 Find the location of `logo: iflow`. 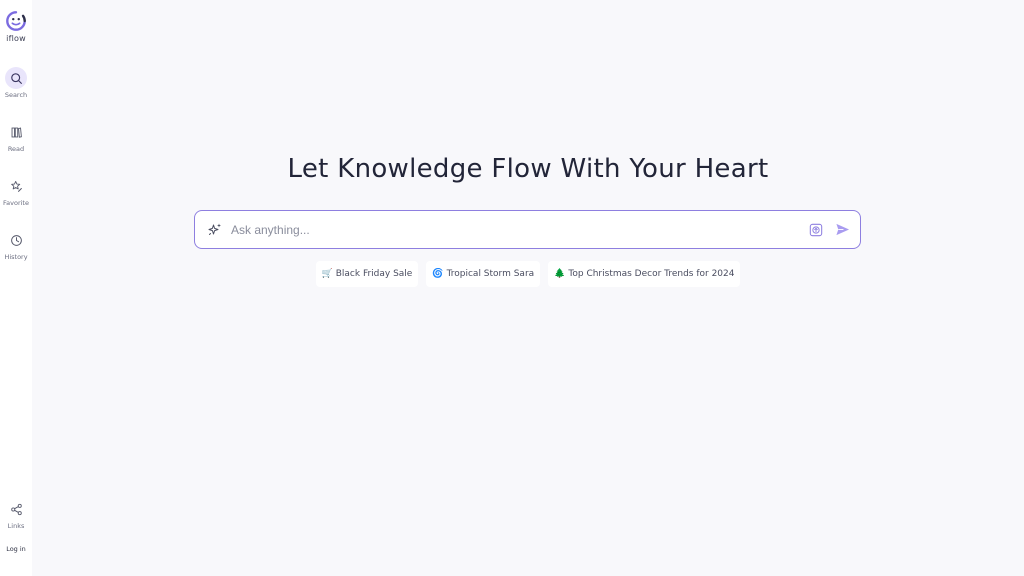

logo: iflow is located at coordinates (16, 26).